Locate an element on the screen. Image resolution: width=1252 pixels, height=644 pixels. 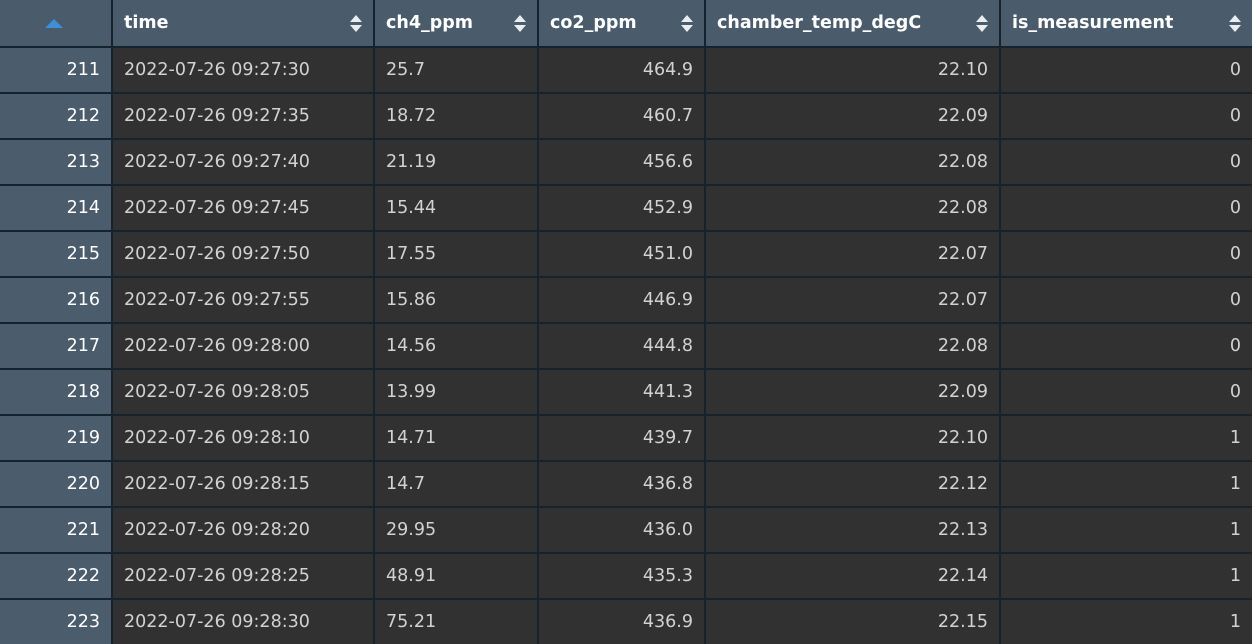
row-index-cell: 213 is located at coordinates (56, 162).